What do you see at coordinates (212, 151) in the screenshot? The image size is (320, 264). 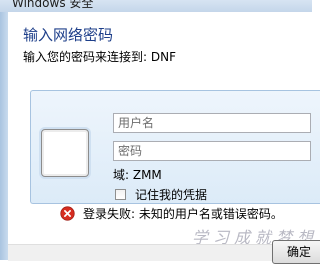 I see `password-input` at bounding box center [212, 151].